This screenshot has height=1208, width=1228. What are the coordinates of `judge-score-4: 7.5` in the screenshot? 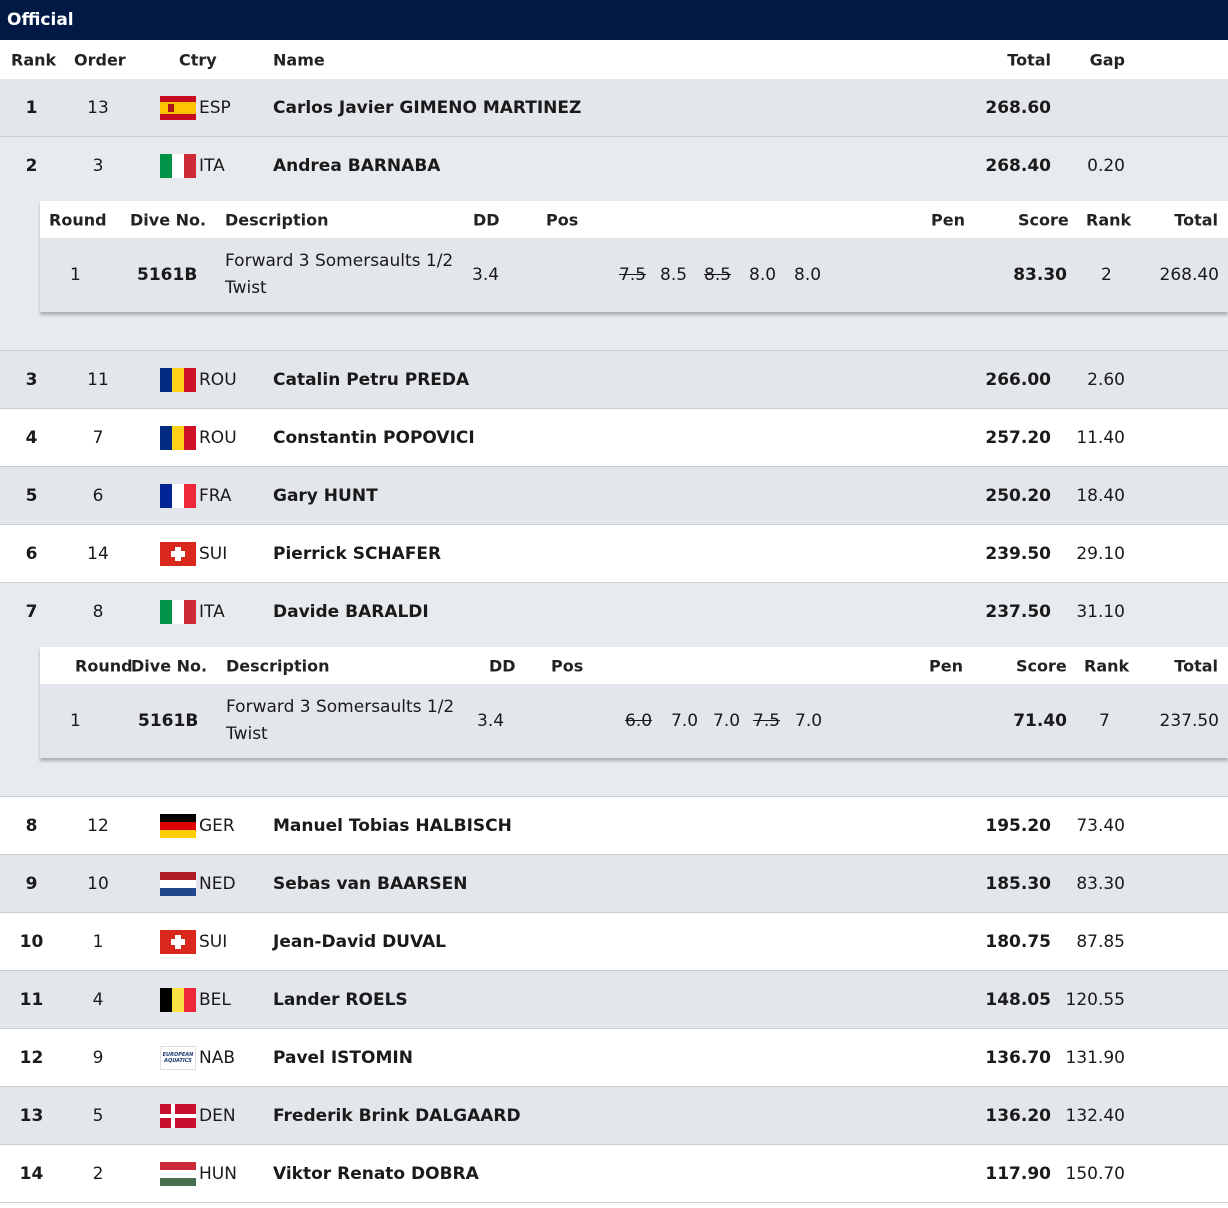 It's located at (767, 721).